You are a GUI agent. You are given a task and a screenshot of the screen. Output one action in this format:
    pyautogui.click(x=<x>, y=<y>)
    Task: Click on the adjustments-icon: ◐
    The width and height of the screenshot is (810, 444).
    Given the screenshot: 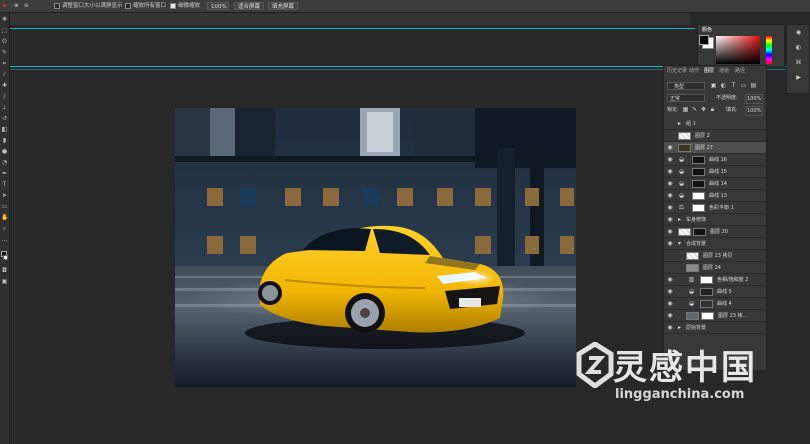 What is the action you would take?
    pyautogui.click(x=798, y=47)
    